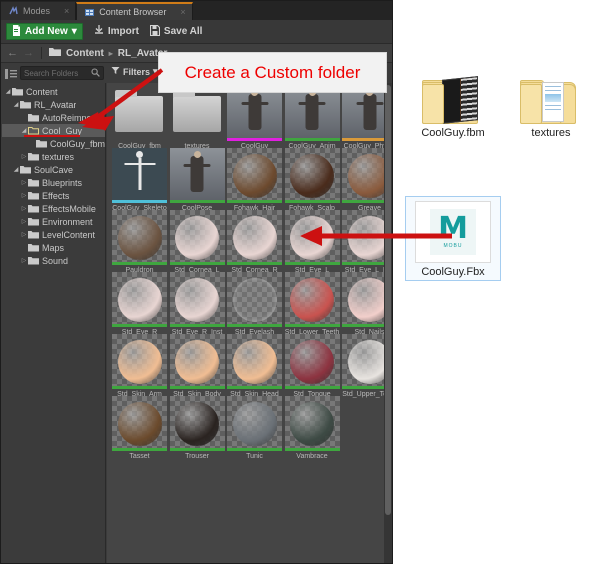 The height and width of the screenshot is (564, 598). What do you see at coordinates (254, 118) in the screenshot?
I see `asset-tile: CoolGuy` at bounding box center [254, 118].